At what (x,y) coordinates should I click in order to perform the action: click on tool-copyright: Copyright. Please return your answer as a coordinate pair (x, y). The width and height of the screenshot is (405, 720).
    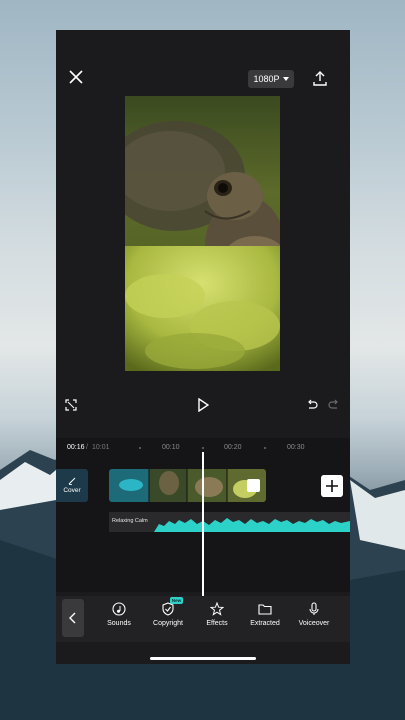
    Looking at the image, I should click on (168, 618).